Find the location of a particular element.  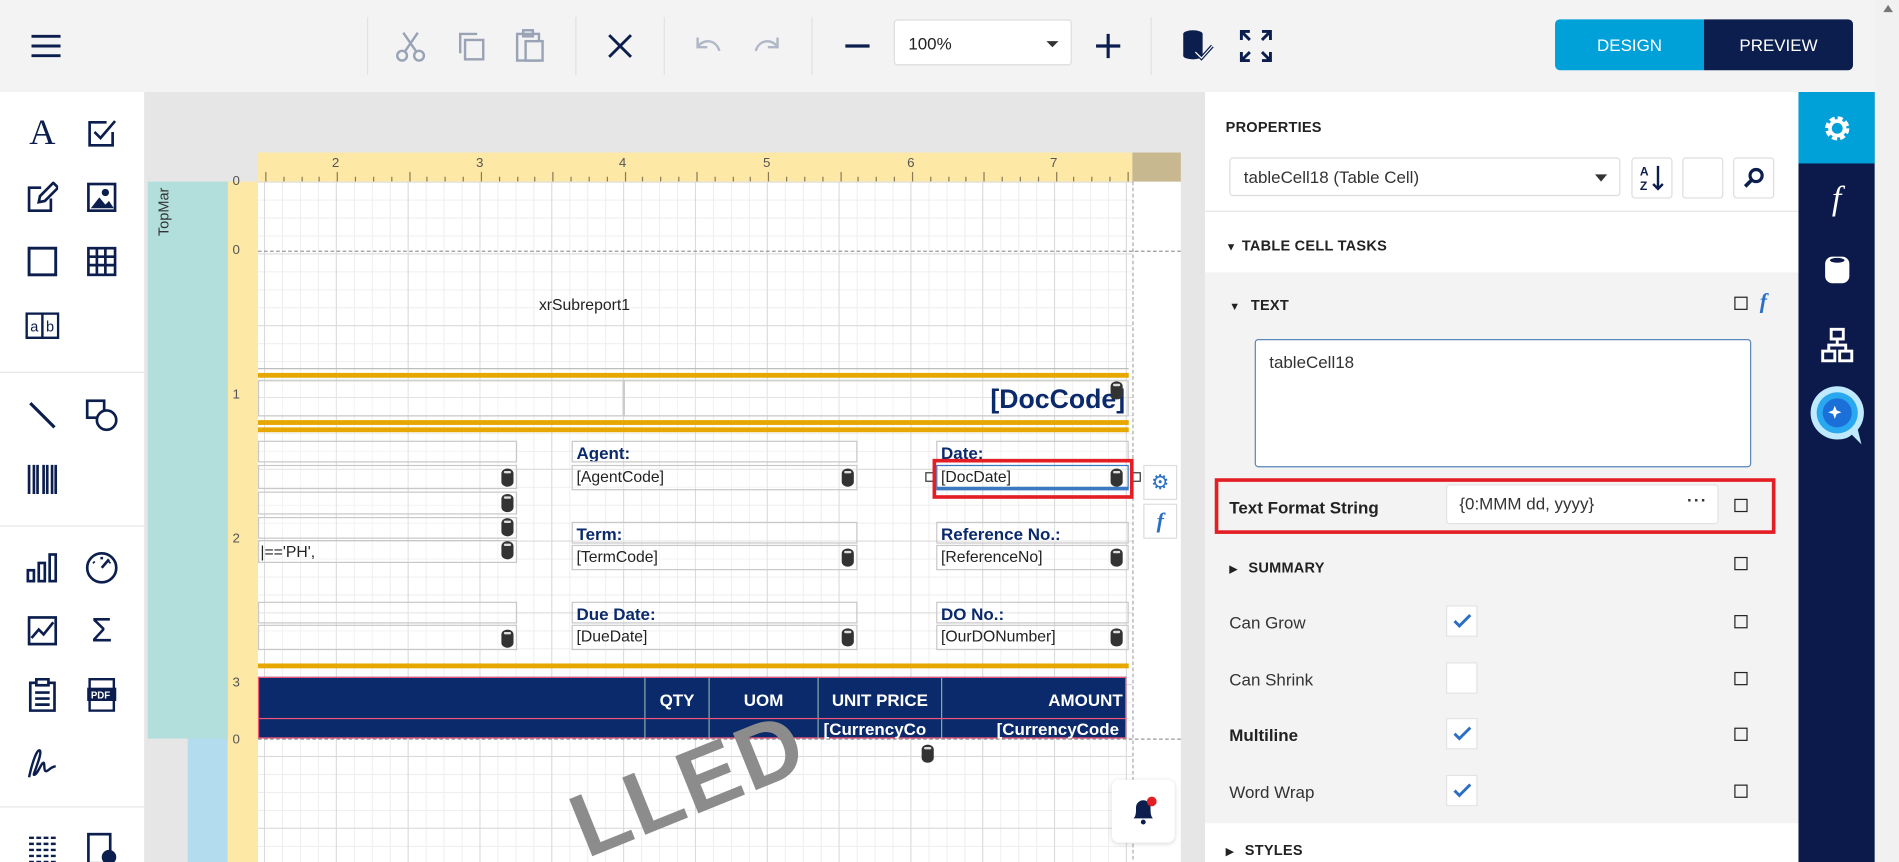

table-tool-icon is located at coordinates (102, 261).